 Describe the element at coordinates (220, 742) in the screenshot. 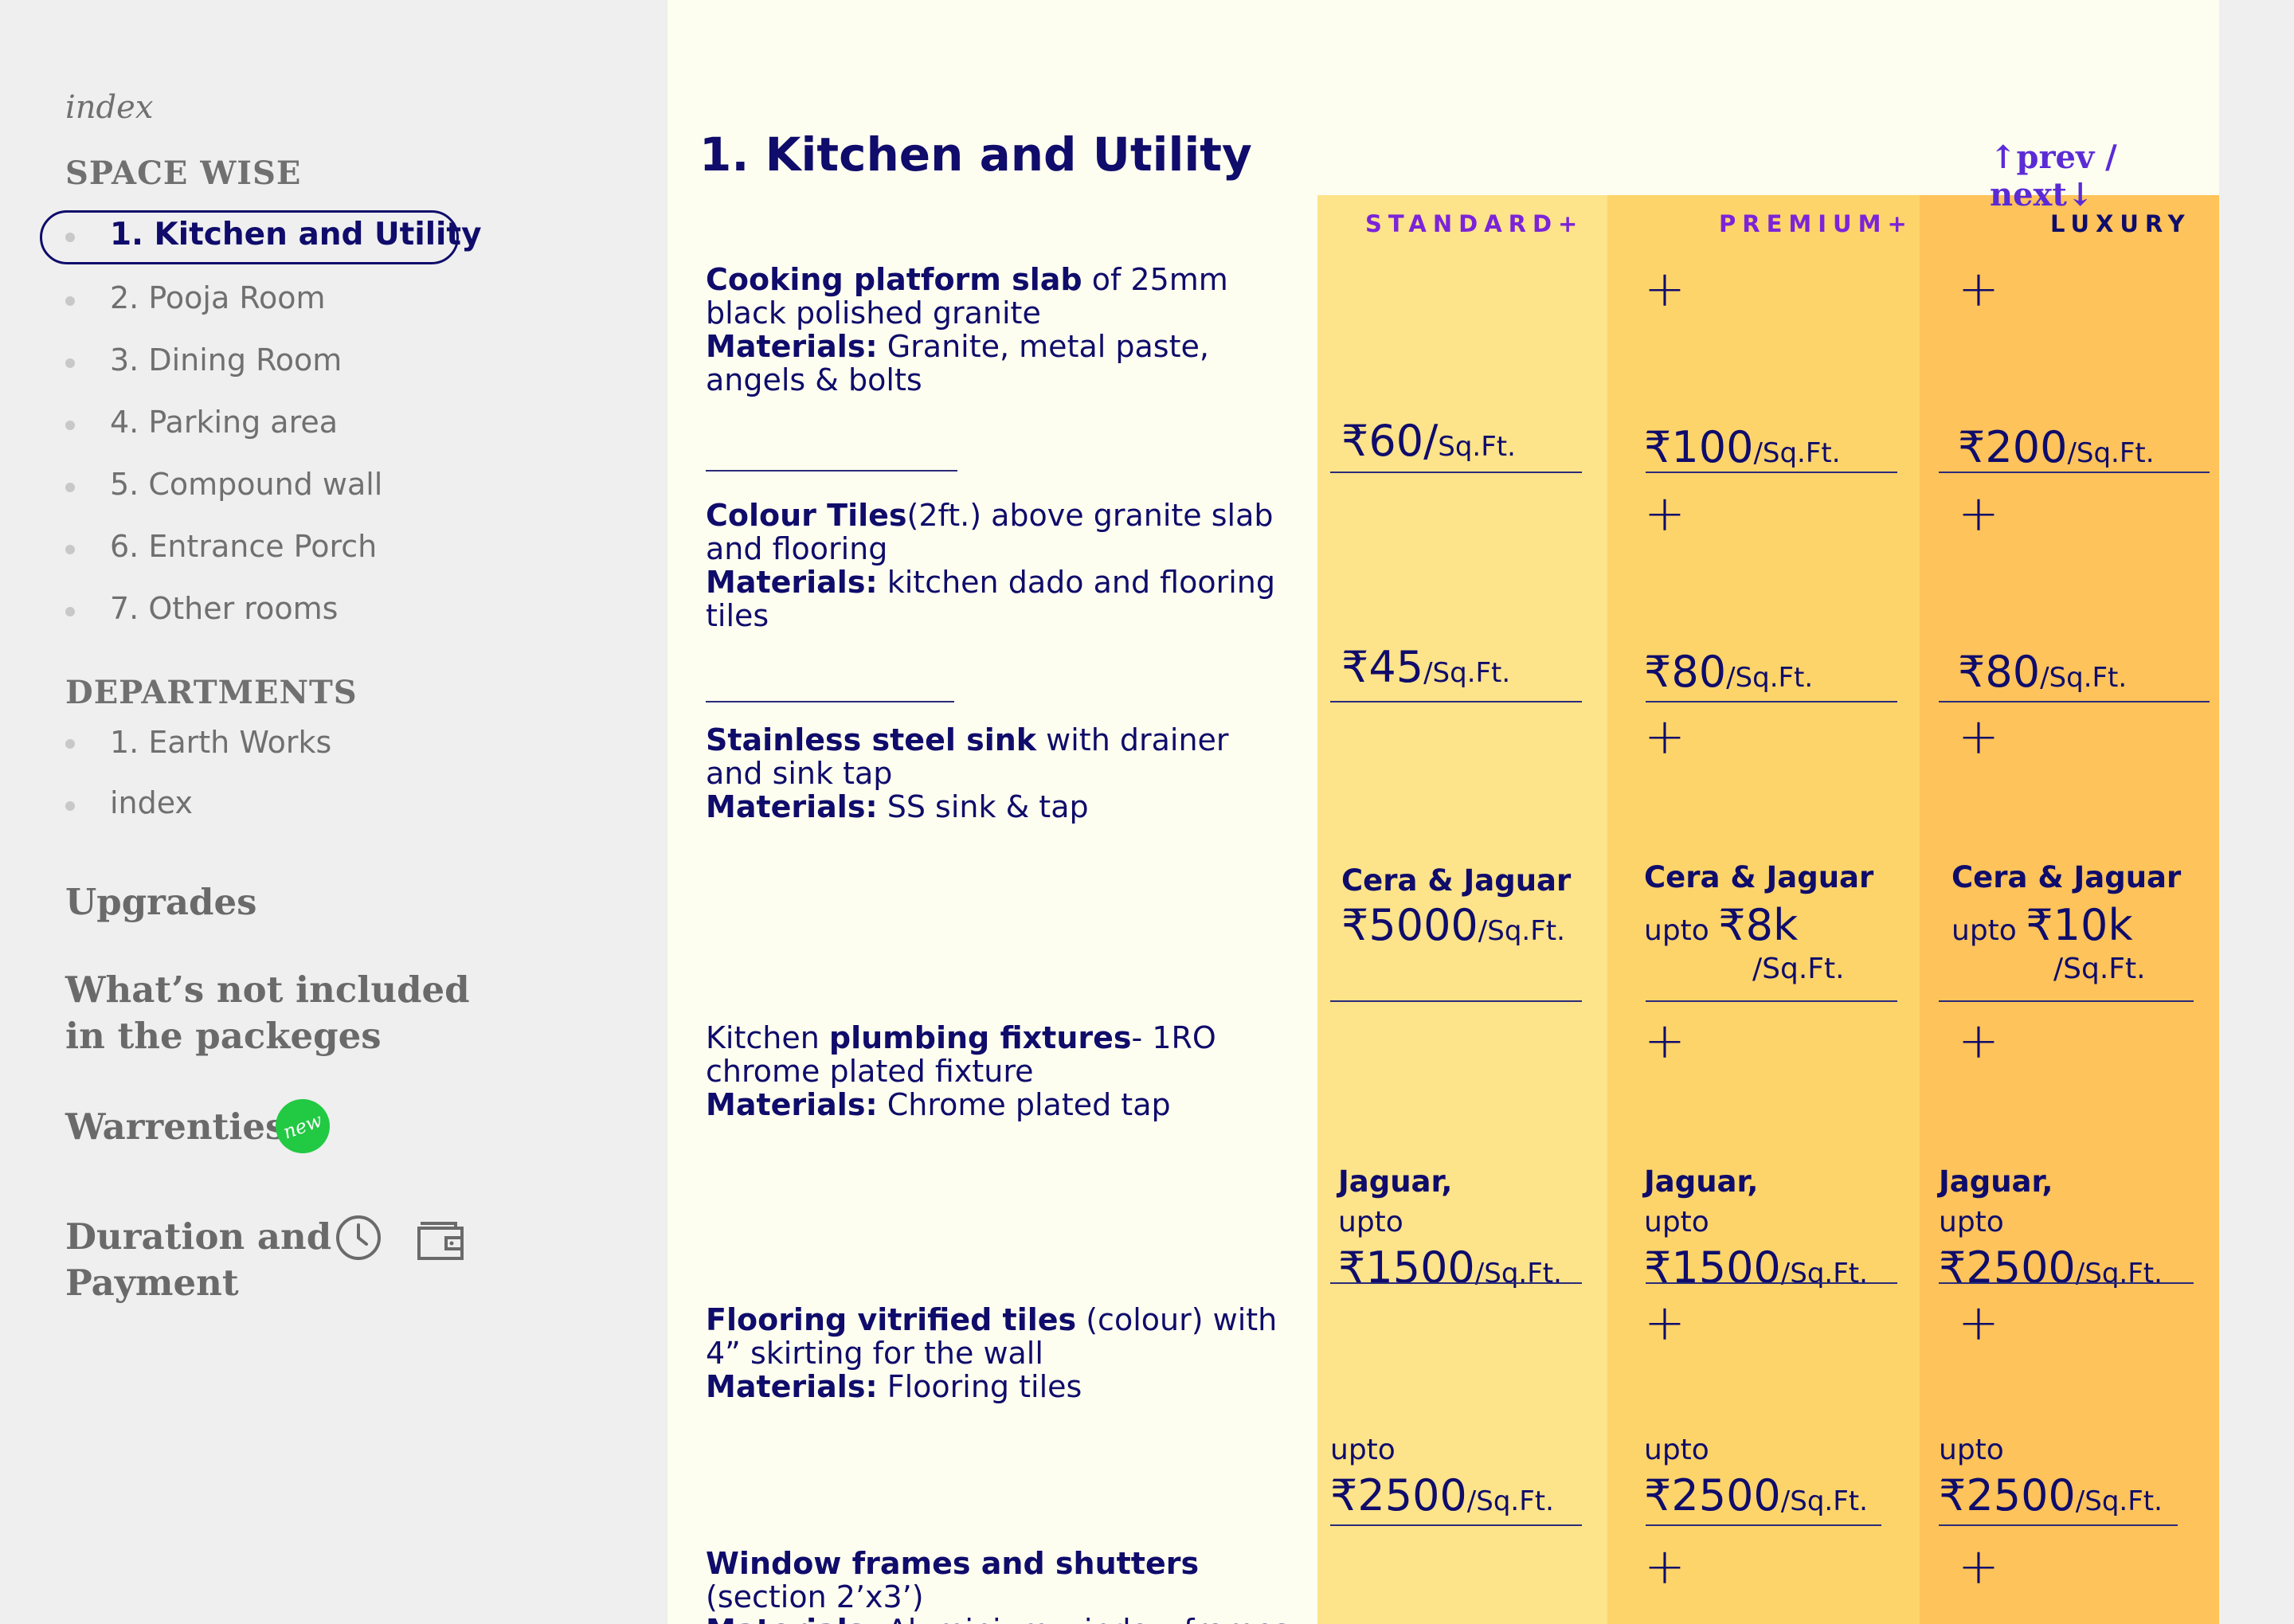

I see `sidebar-item-earth-works: 1. Earth Works` at that location.